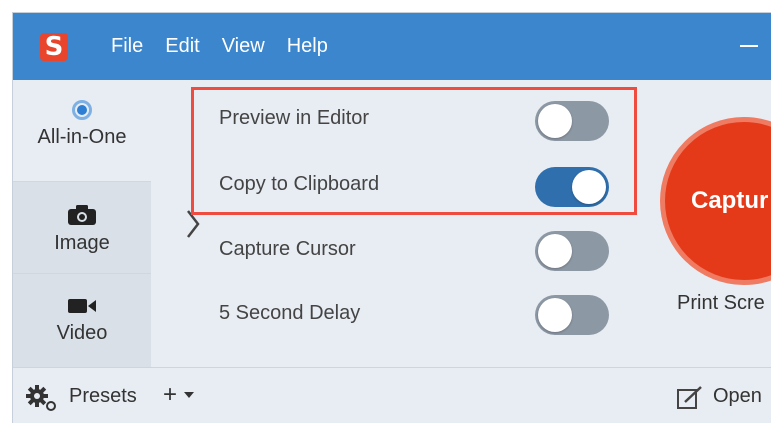 The height and width of the screenshot is (423, 771). What do you see at coordinates (182, 46) in the screenshot?
I see `menu-edit: Edit` at bounding box center [182, 46].